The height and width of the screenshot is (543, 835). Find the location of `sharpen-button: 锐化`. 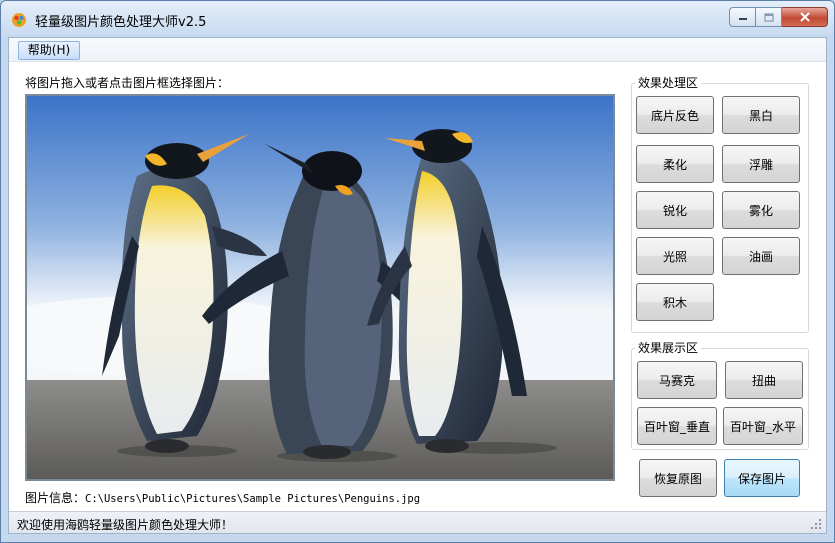

sharpen-button: 锐化 is located at coordinates (675, 210).